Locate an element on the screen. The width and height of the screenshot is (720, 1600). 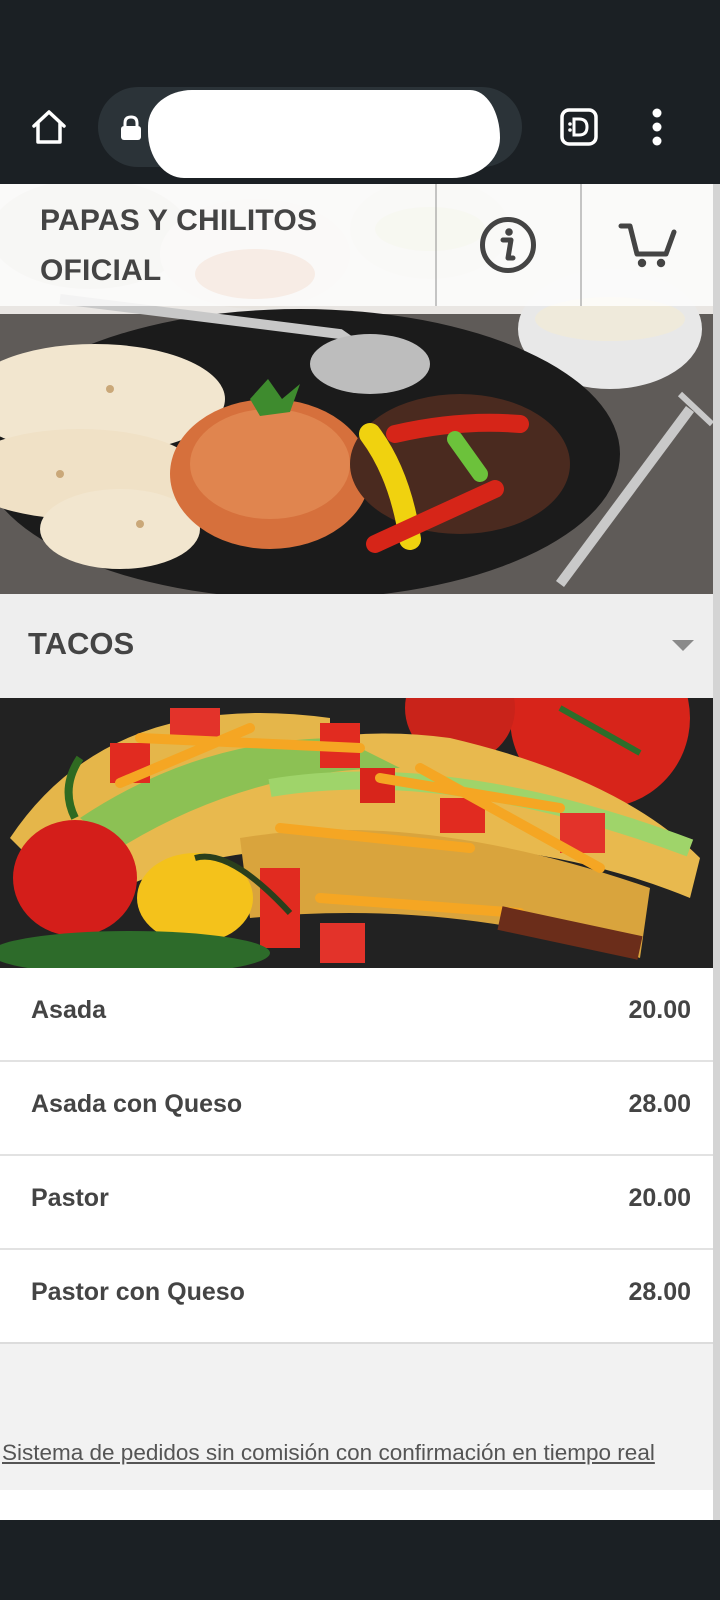
menu-item-asada-con-queso: Asada con Queso 28.00 is located at coordinates (356, 1109).